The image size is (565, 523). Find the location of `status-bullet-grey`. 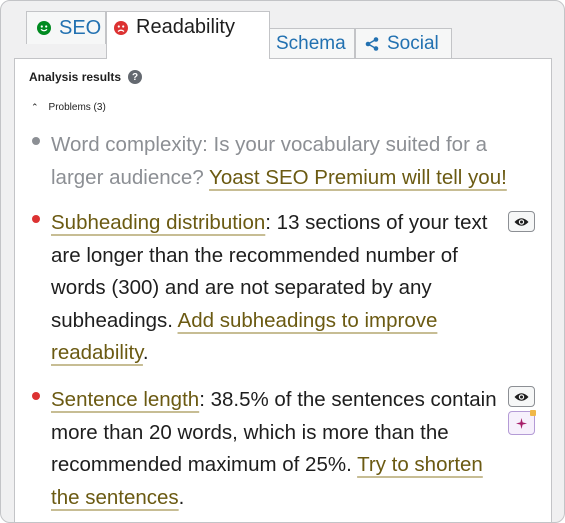

status-bullet-grey is located at coordinates (36, 141).